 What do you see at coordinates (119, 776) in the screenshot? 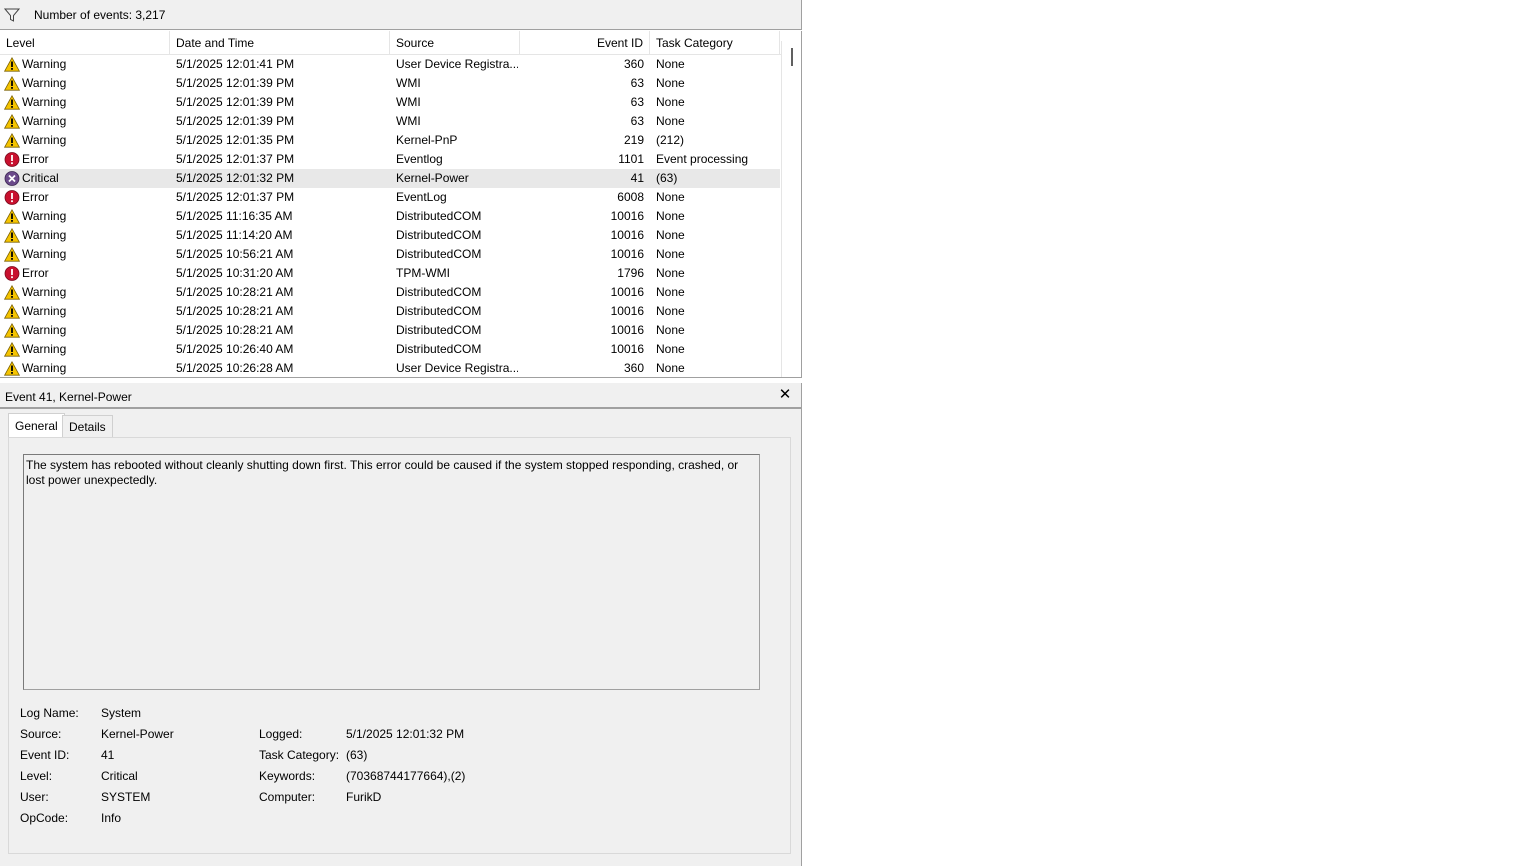
I see `level-value: Critical` at bounding box center [119, 776].